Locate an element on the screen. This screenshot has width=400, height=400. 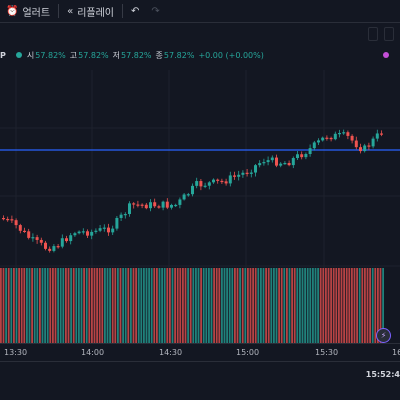
time-label: 13:30 is located at coordinates (16, 352).